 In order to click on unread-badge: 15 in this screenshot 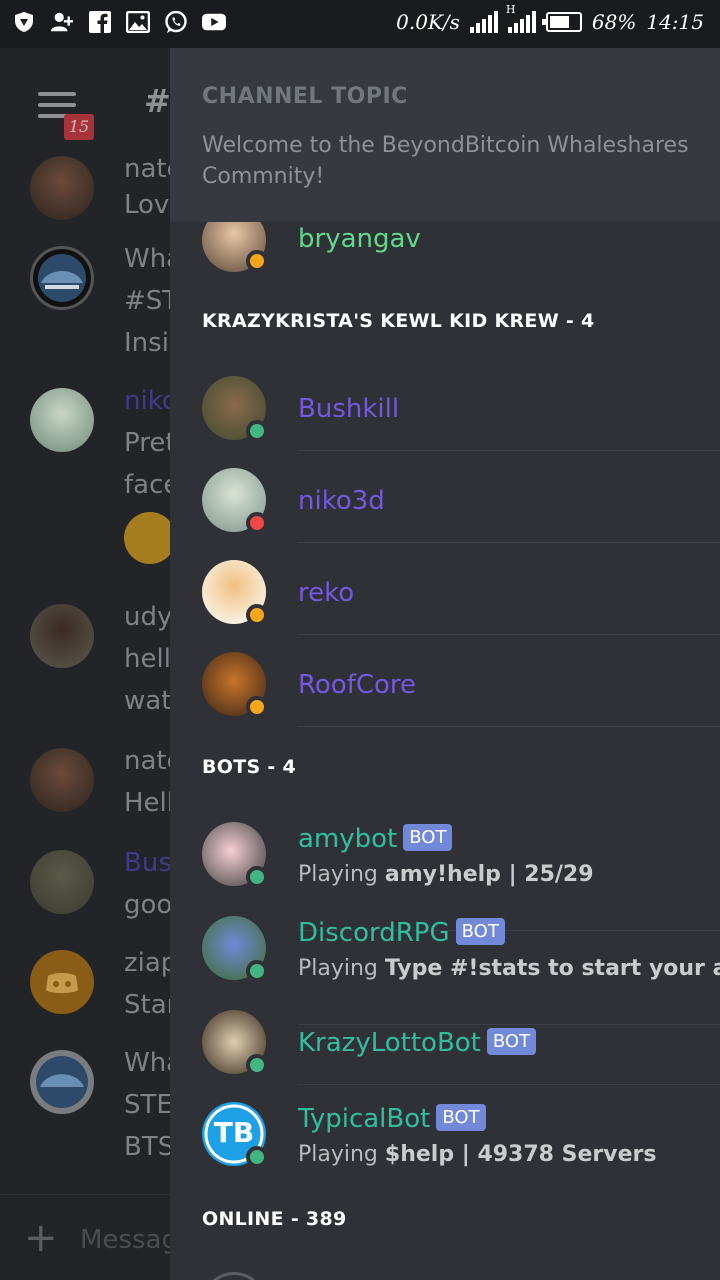, I will do `click(79, 127)`.